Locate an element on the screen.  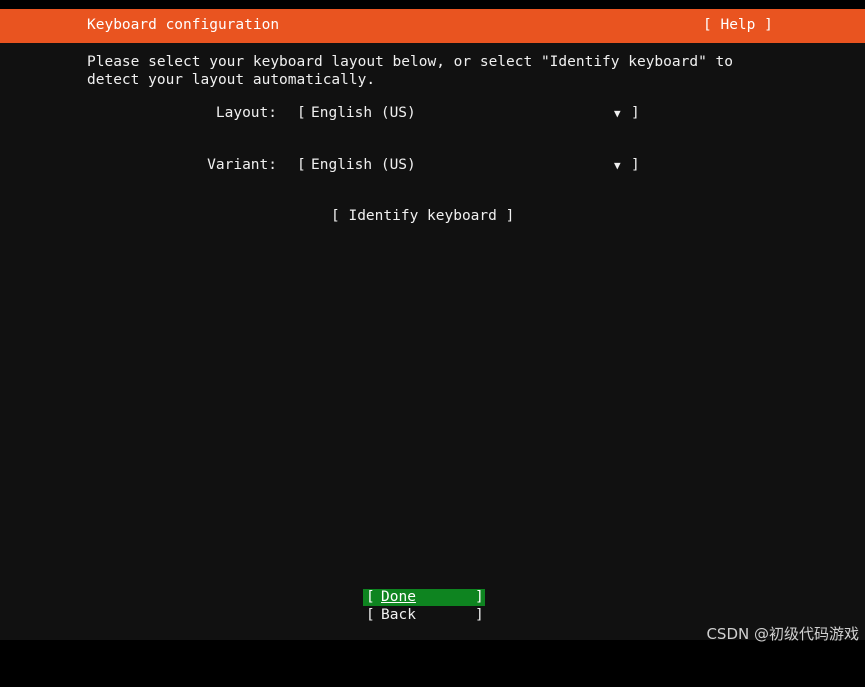
back-button-open-bracket: [ is located at coordinates (370, 615).